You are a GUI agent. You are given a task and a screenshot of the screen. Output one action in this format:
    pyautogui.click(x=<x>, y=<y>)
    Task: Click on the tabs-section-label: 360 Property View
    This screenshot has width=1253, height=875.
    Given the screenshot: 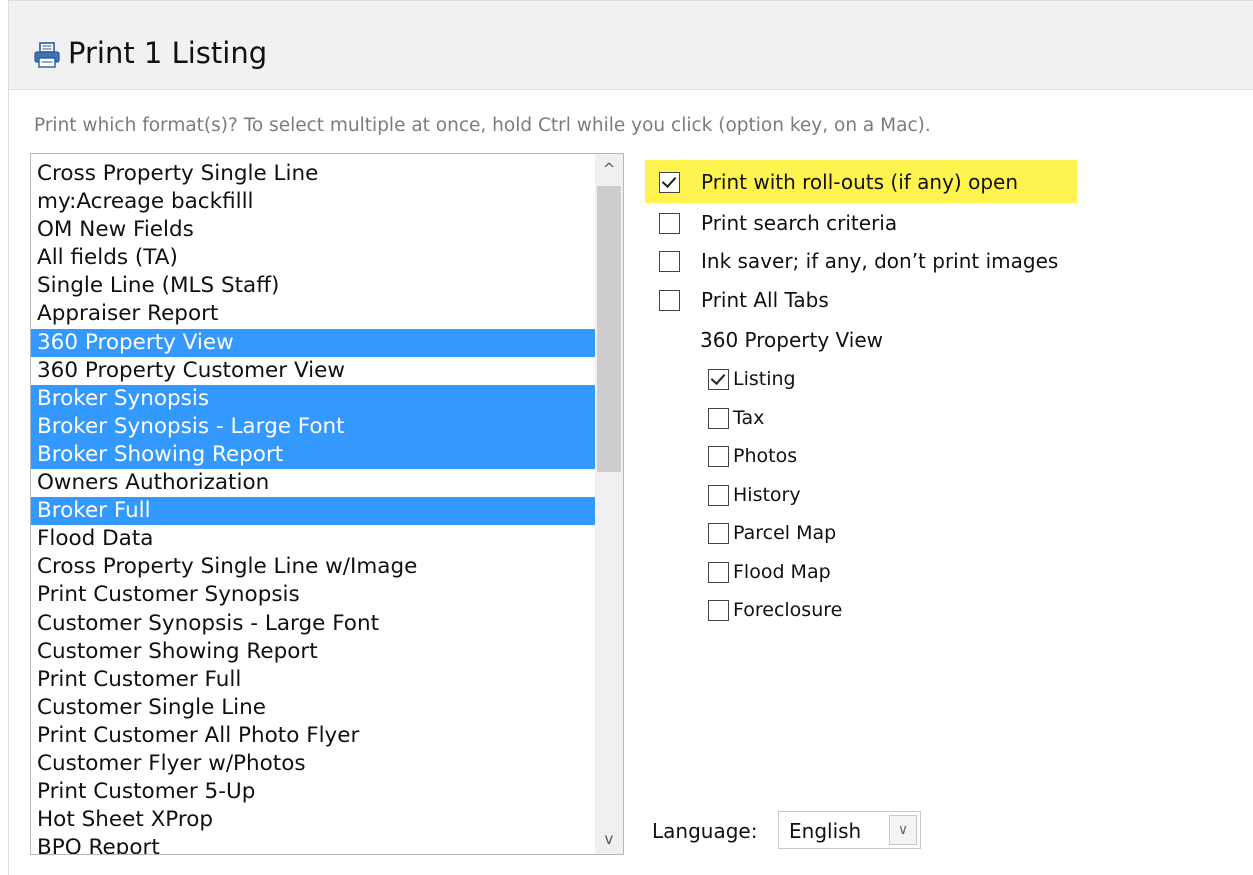 What is the action you would take?
    pyautogui.click(x=791, y=340)
    